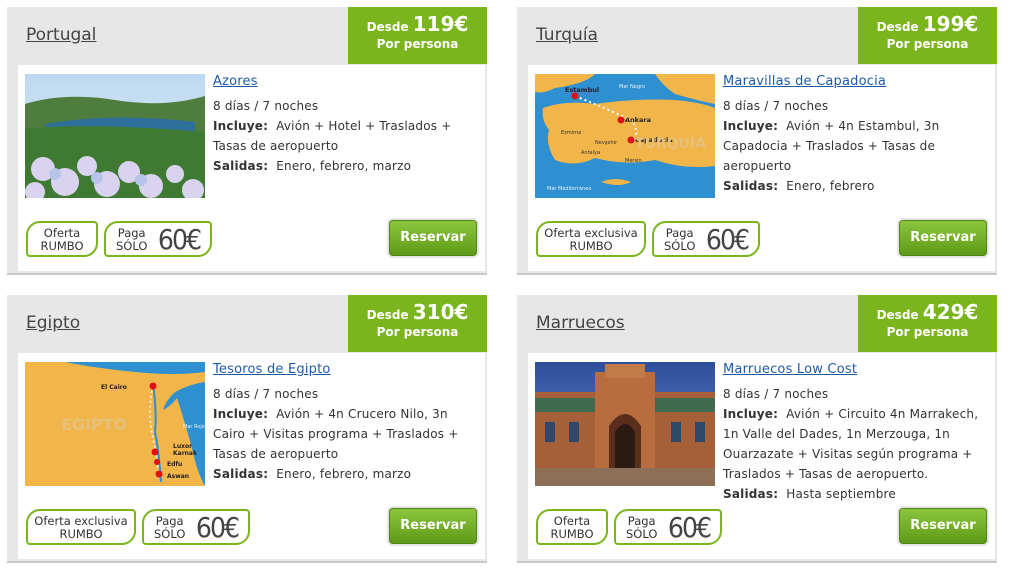 The image size is (1032, 576). What do you see at coordinates (633, 161) in the screenshot?
I see `map-label: Mersin` at bounding box center [633, 161].